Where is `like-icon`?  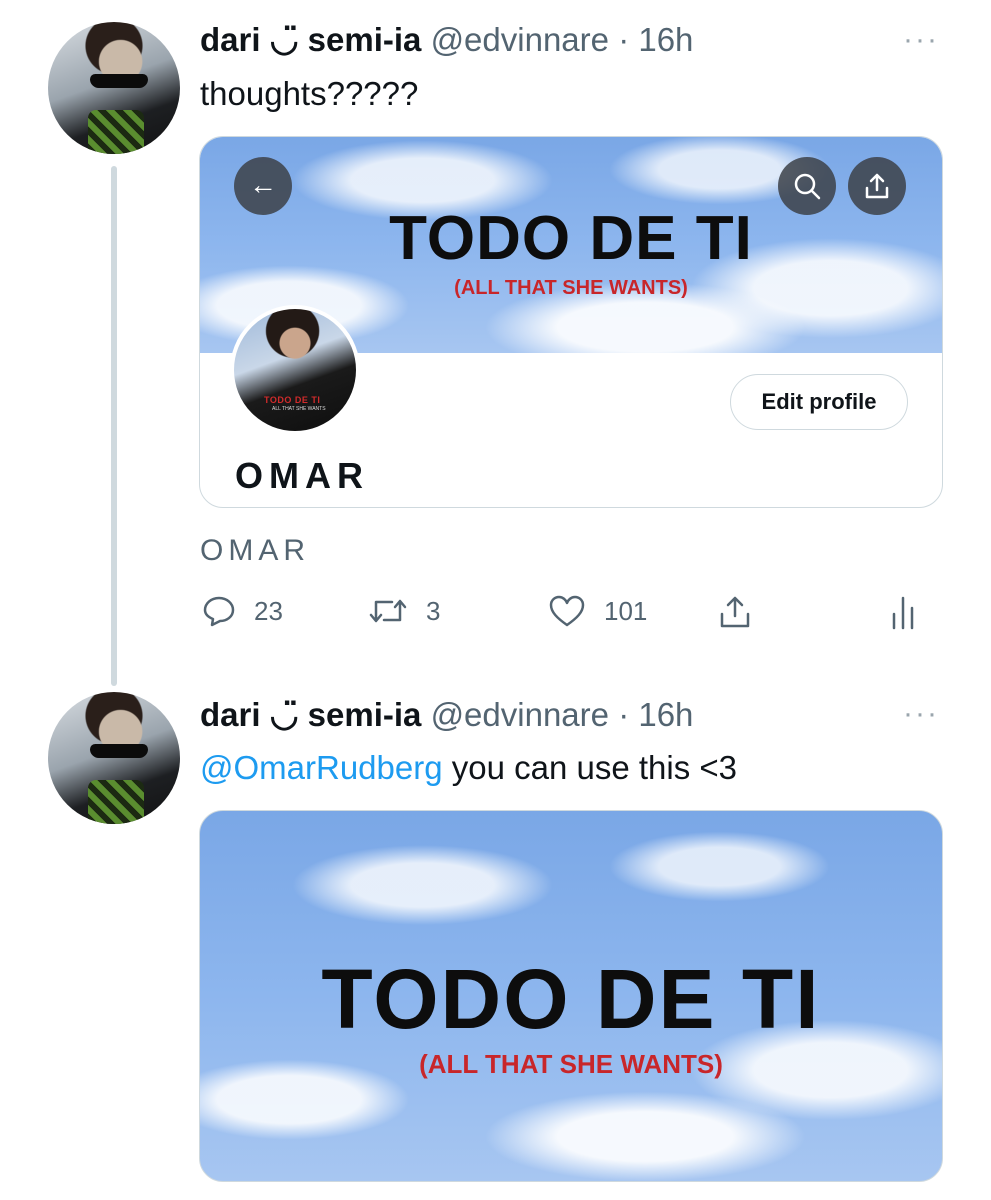 like-icon is located at coordinates (567, 611).